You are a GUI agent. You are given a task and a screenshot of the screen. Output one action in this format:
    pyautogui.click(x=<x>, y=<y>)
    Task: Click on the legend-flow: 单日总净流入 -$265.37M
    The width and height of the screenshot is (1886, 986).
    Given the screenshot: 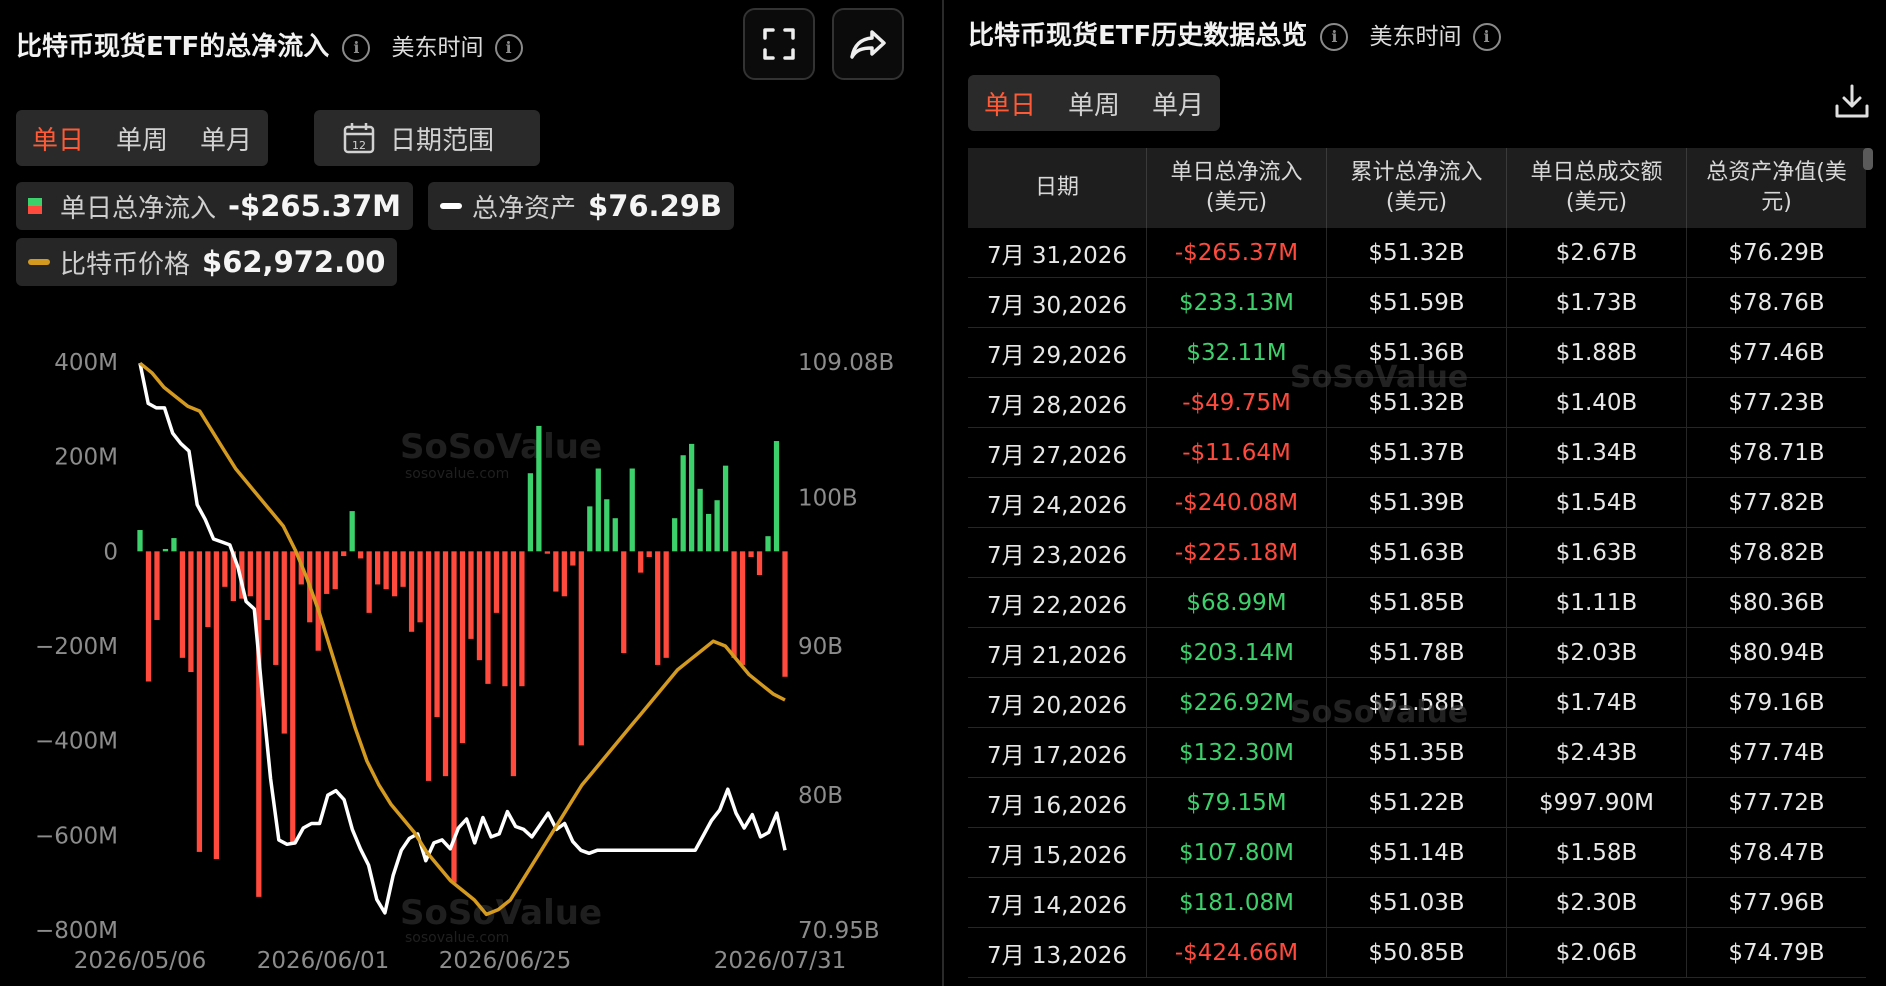 What is the action you would take?
    pyautogui.click(x=214, y=206)
    